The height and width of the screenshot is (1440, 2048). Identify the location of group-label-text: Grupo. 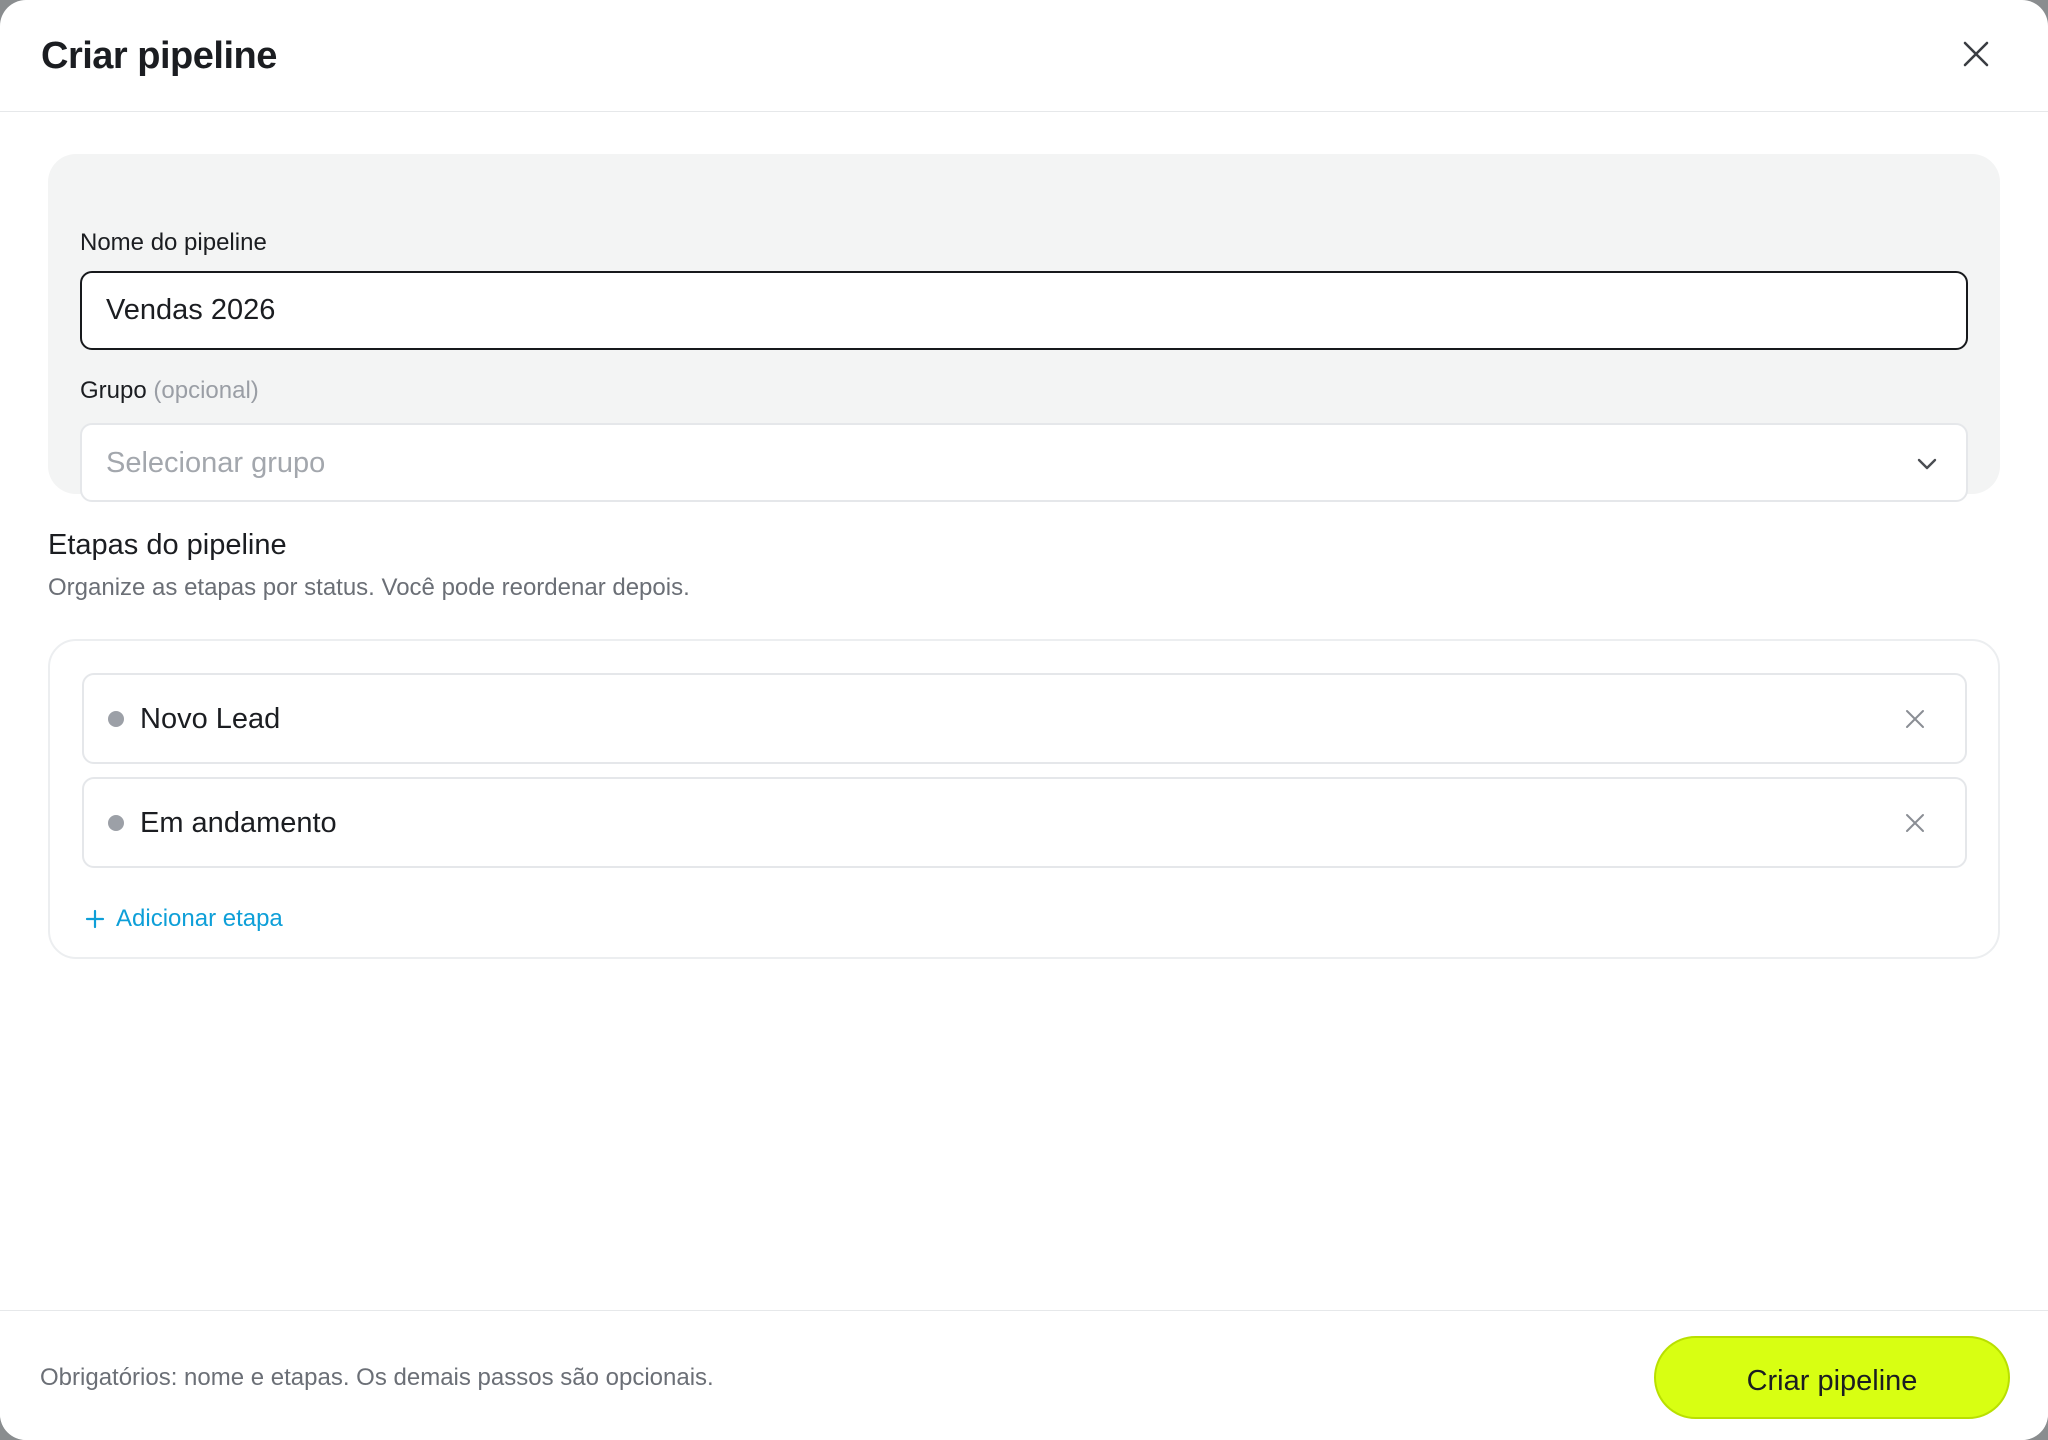
(113, 390).